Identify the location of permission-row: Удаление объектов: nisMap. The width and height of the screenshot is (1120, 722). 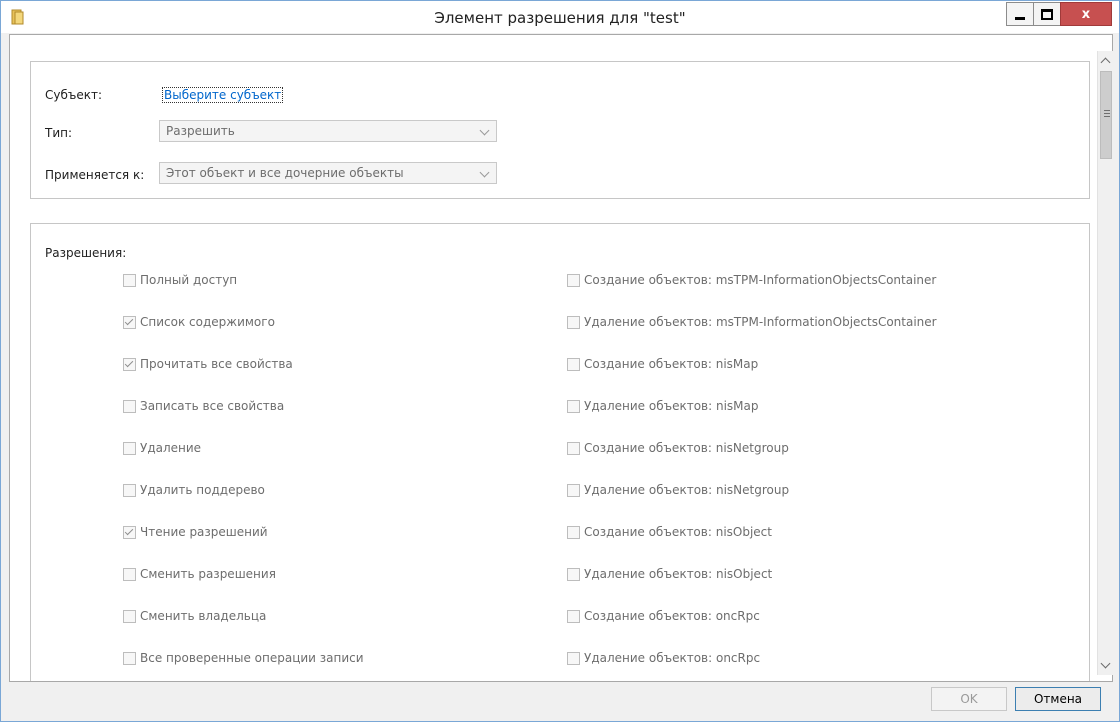
(663, 406).